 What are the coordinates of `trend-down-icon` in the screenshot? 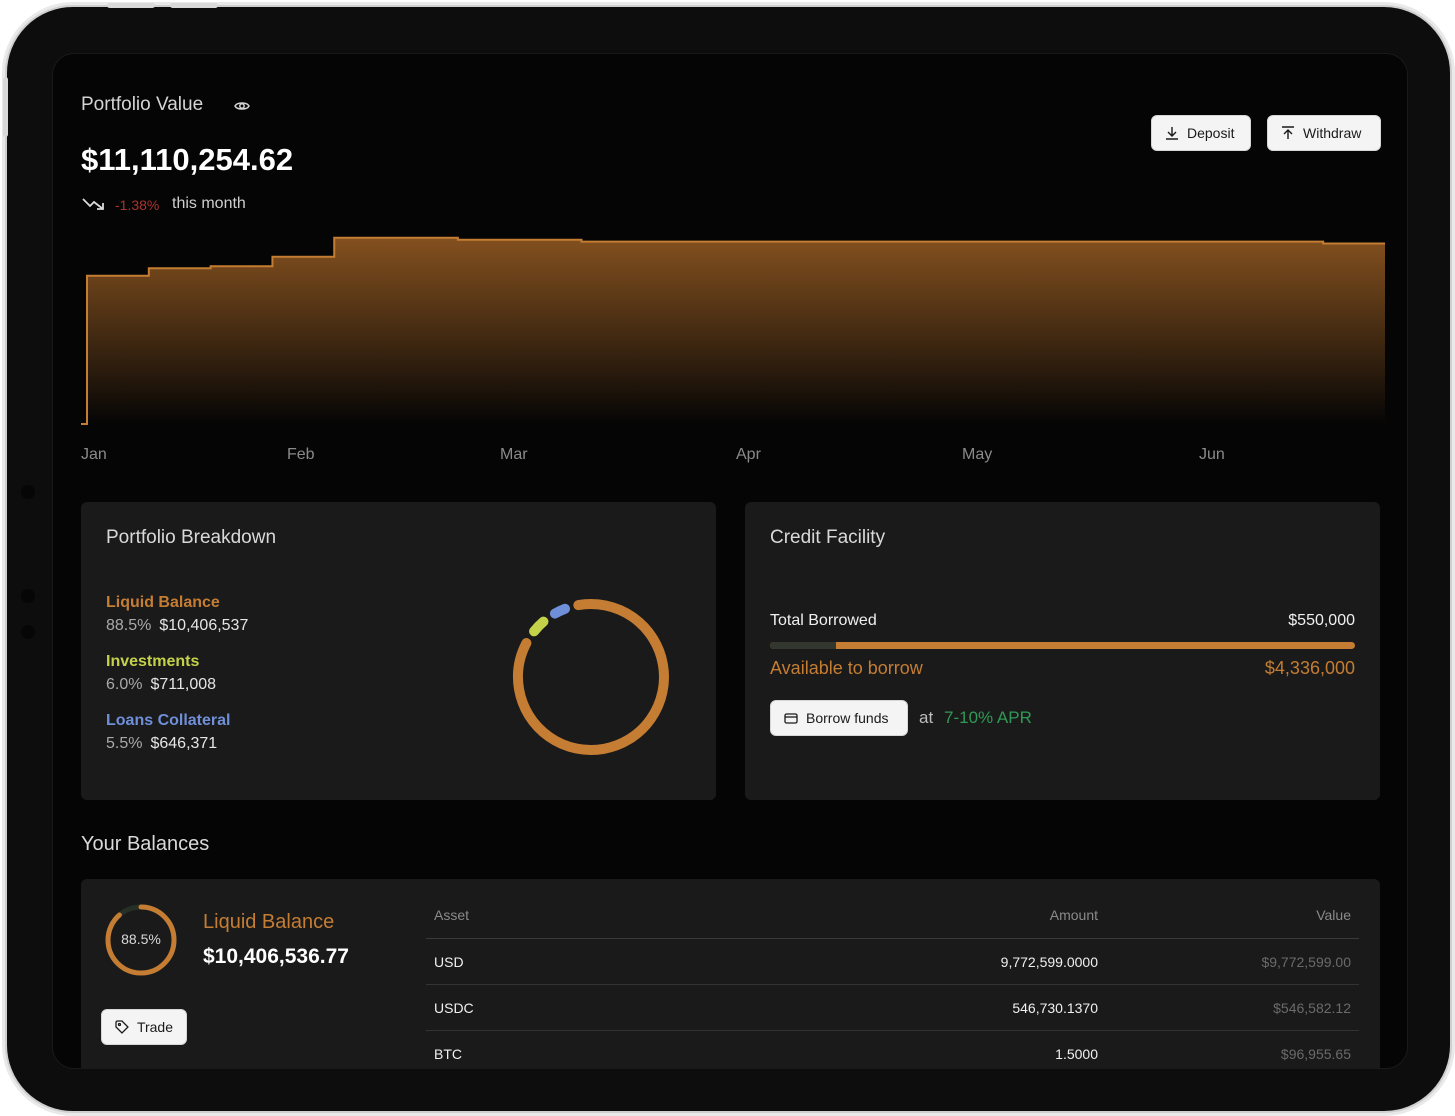 It's located at (93, 204).